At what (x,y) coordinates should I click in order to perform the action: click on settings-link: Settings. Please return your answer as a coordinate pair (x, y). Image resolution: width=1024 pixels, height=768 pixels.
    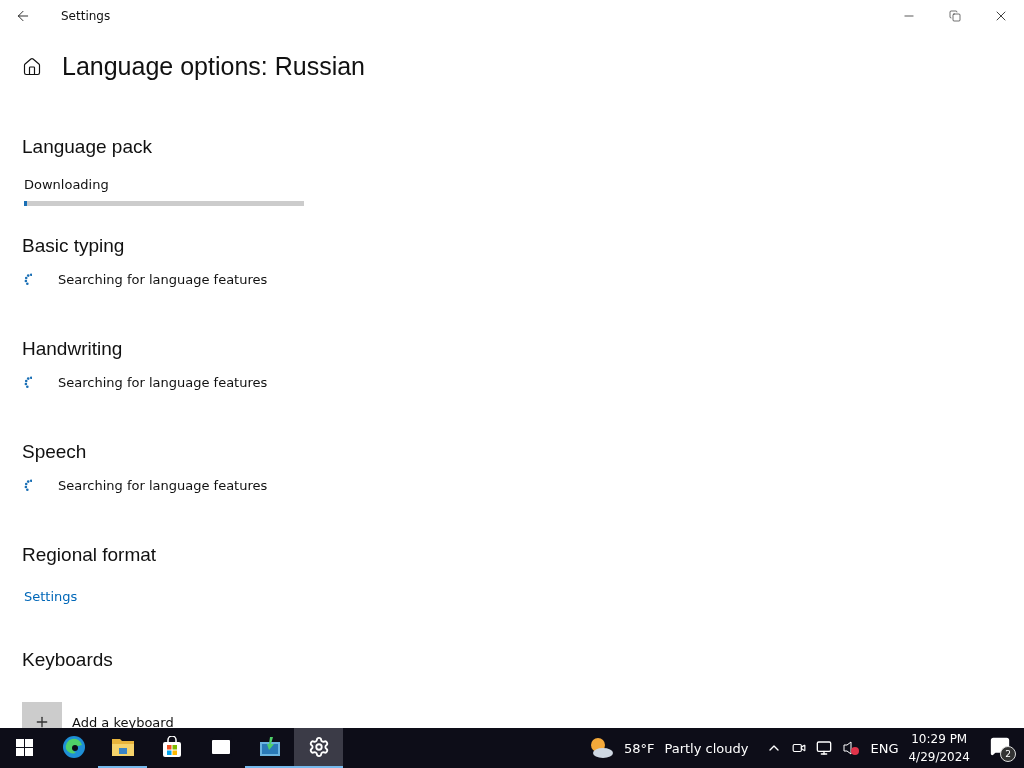
    Looking at the image, I should click on (51, 596).